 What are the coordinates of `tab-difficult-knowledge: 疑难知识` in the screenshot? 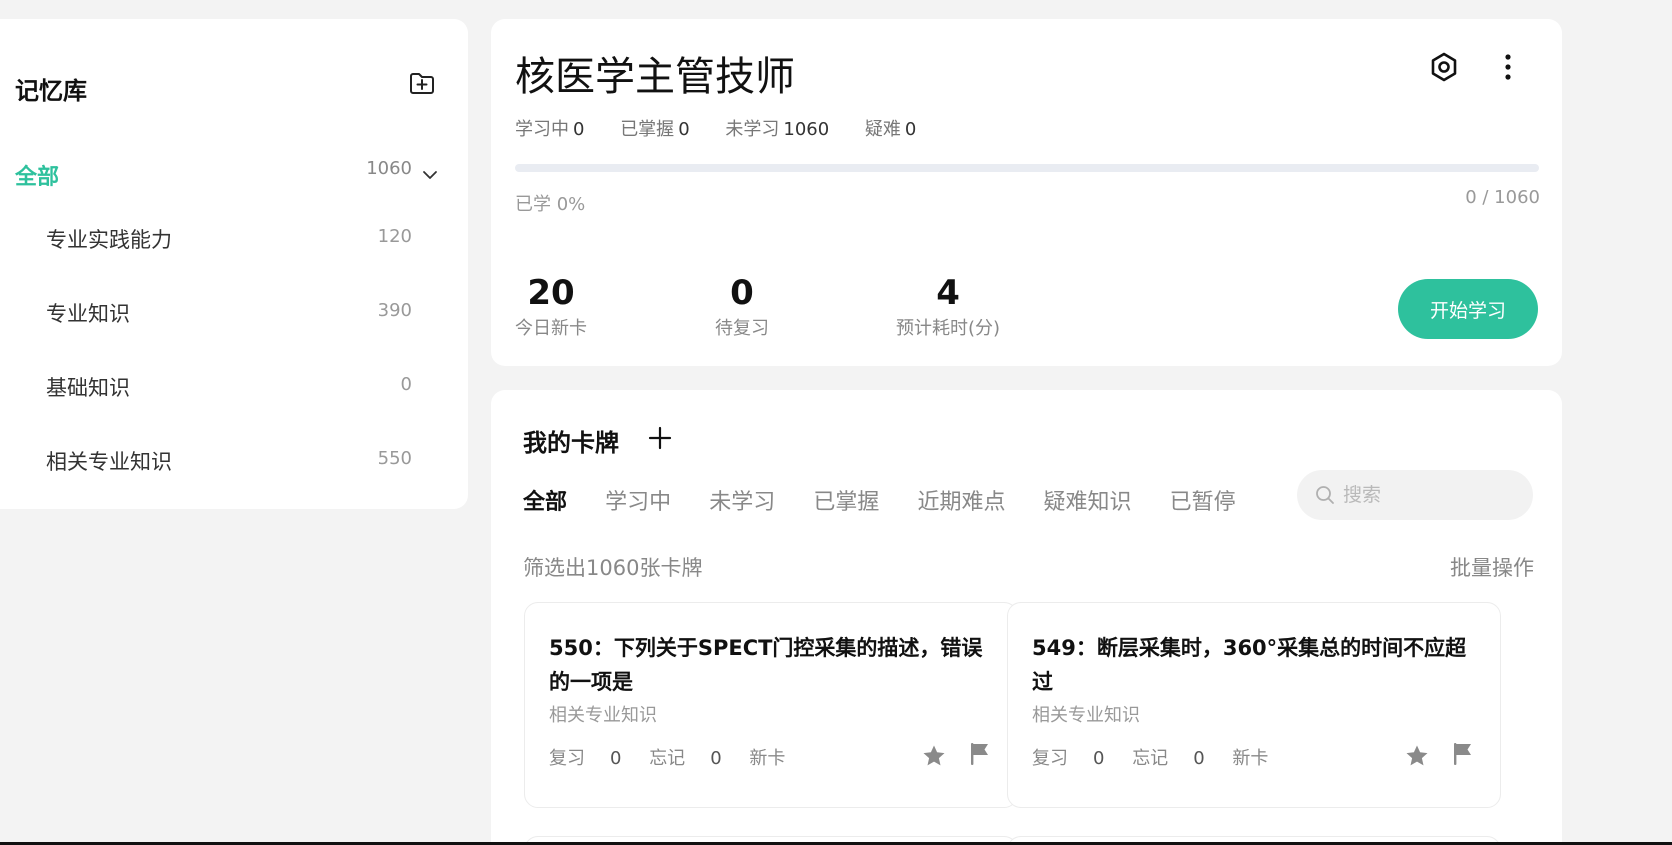 It's located at (1088, 500).